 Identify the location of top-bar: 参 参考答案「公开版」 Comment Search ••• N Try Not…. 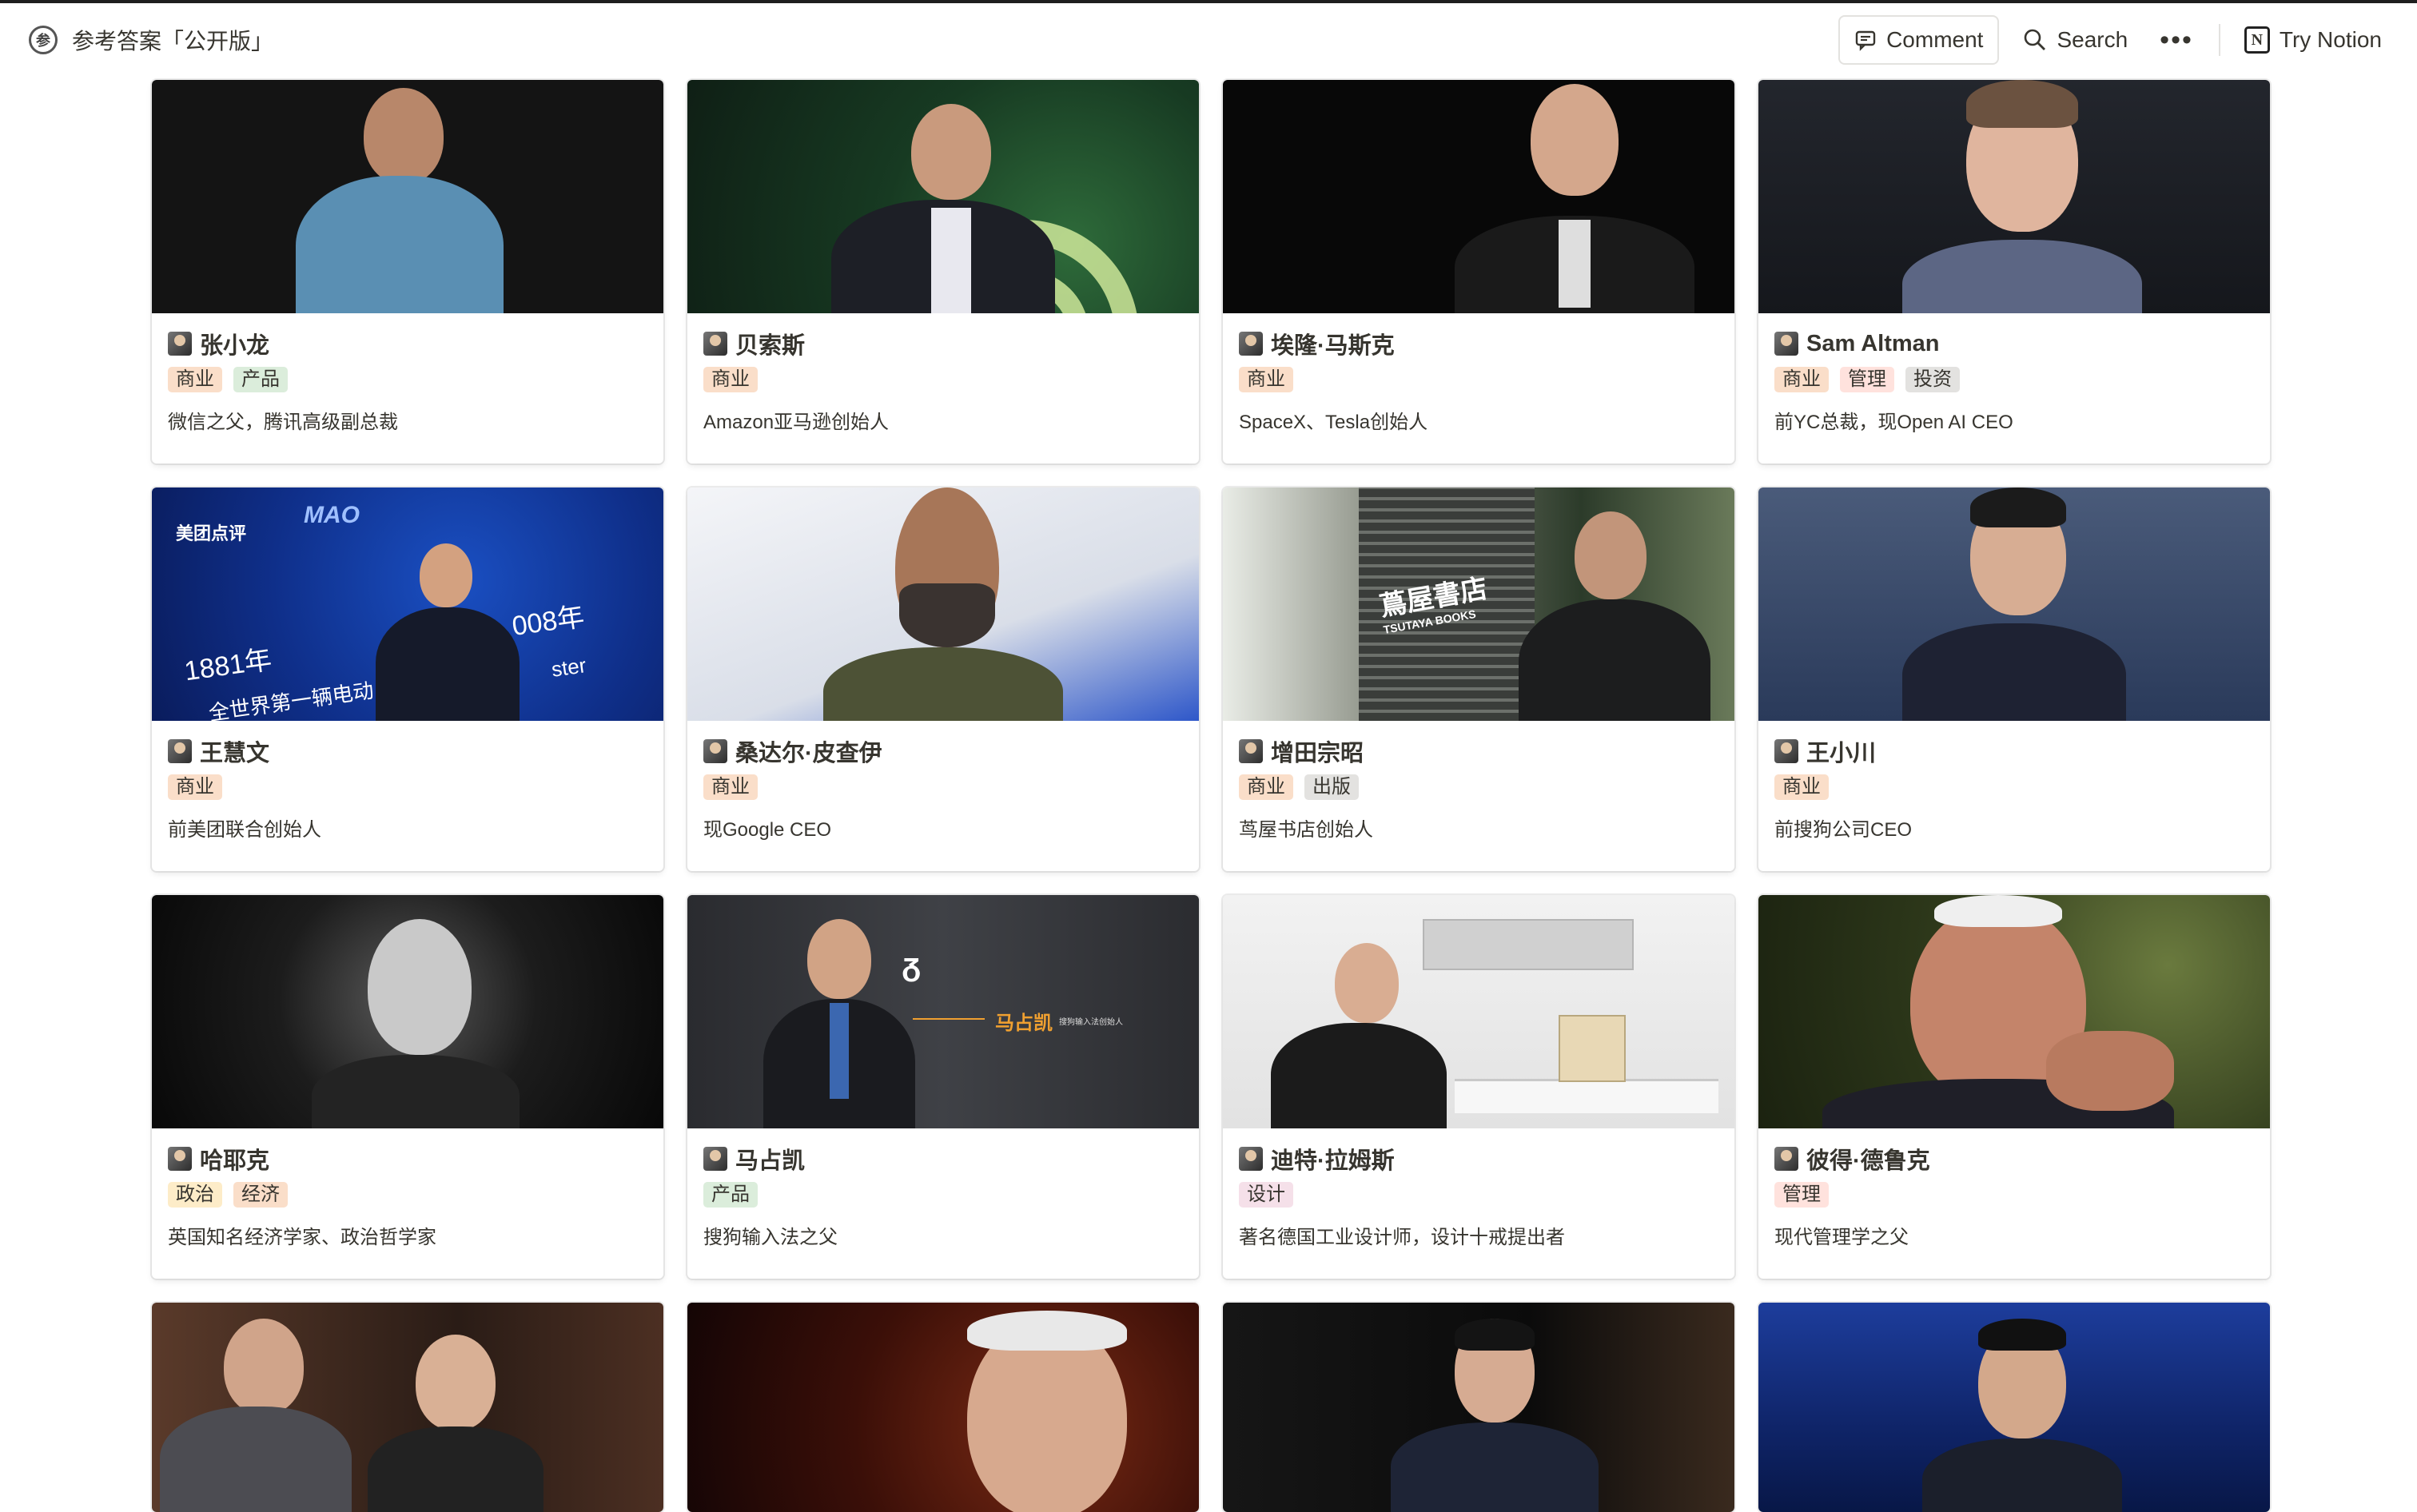
(1208, 37).